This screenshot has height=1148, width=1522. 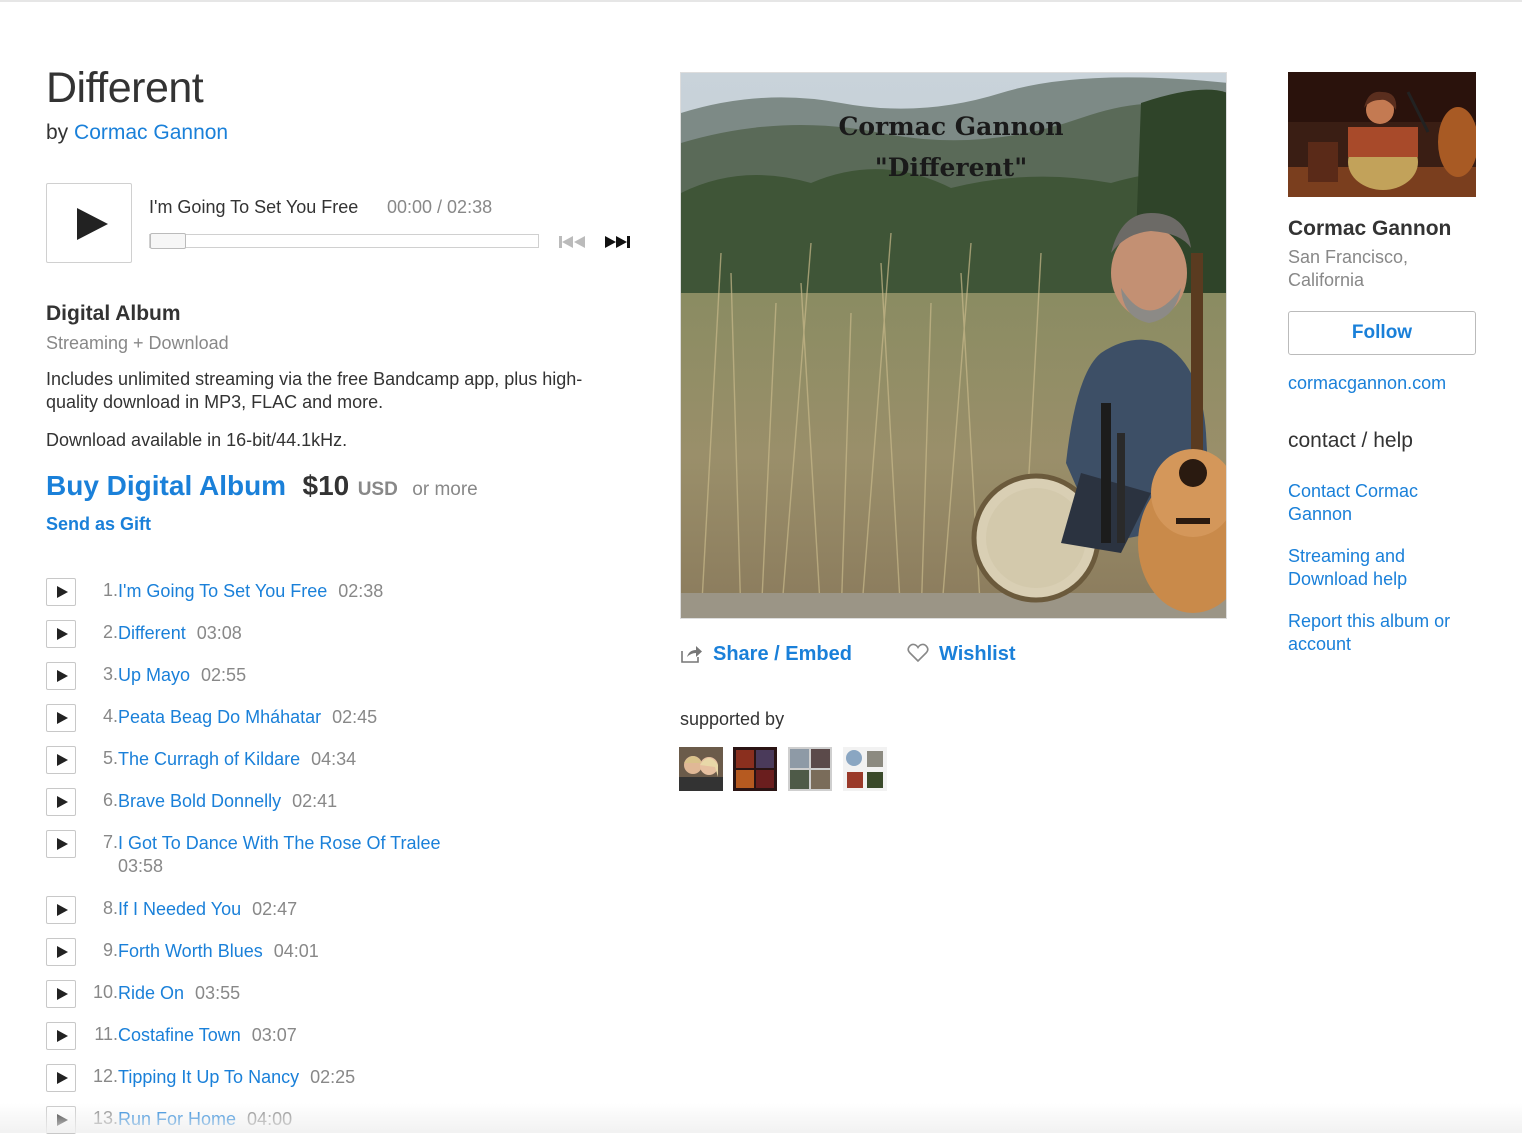 I want to click on byline-prefix: by, so click(x=57, y=132).